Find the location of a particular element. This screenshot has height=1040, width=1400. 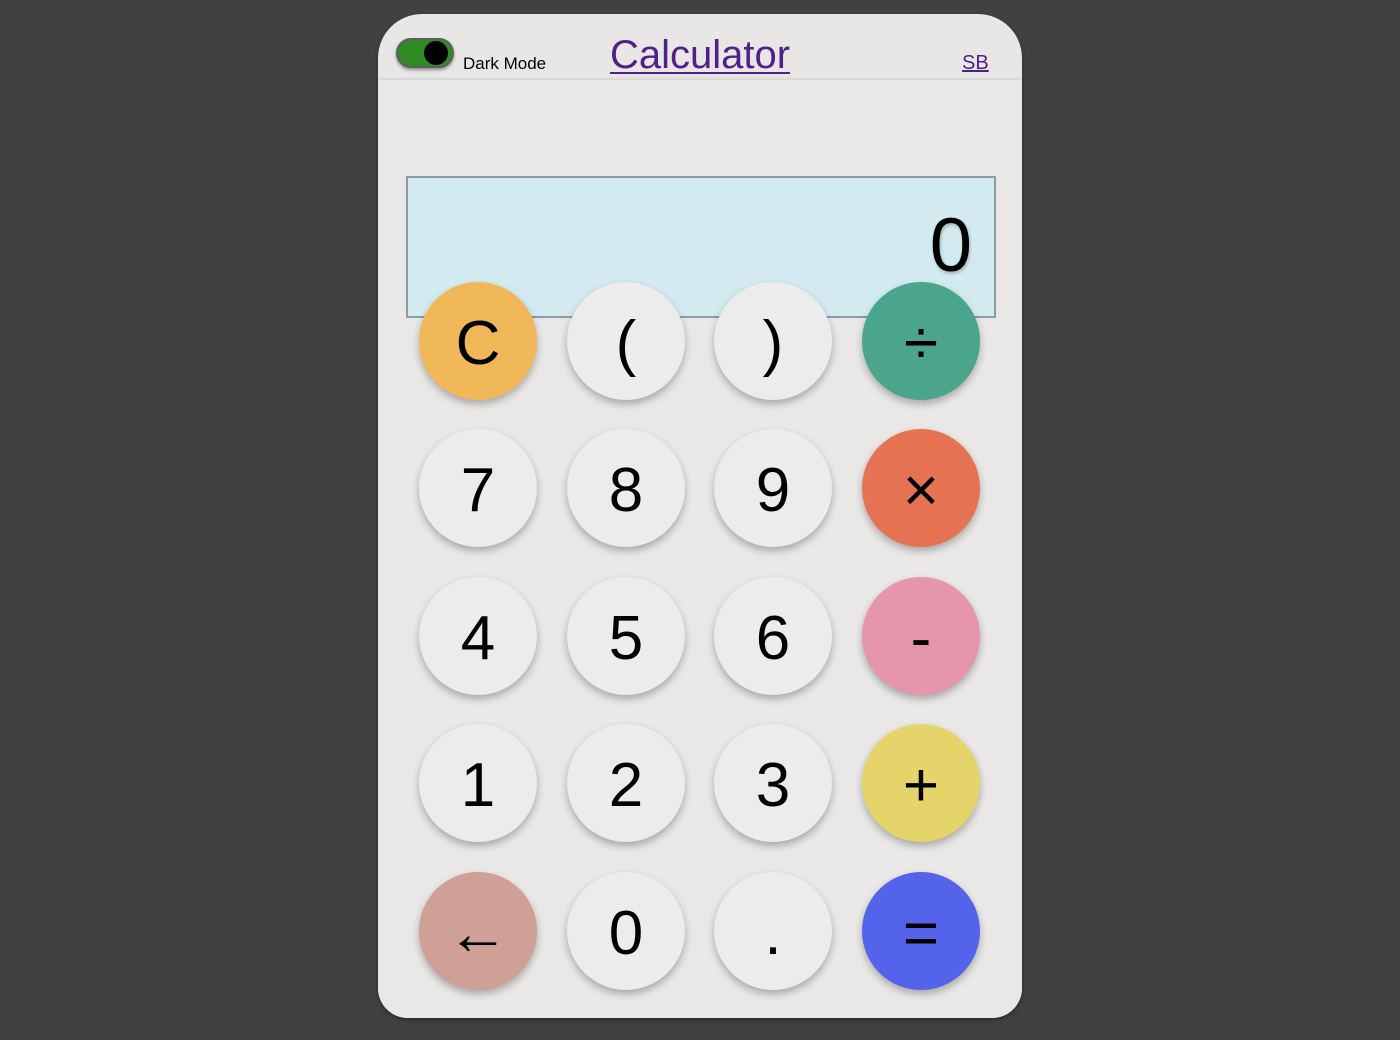

close-paren-button: ) is located at coordinates (773, 341).